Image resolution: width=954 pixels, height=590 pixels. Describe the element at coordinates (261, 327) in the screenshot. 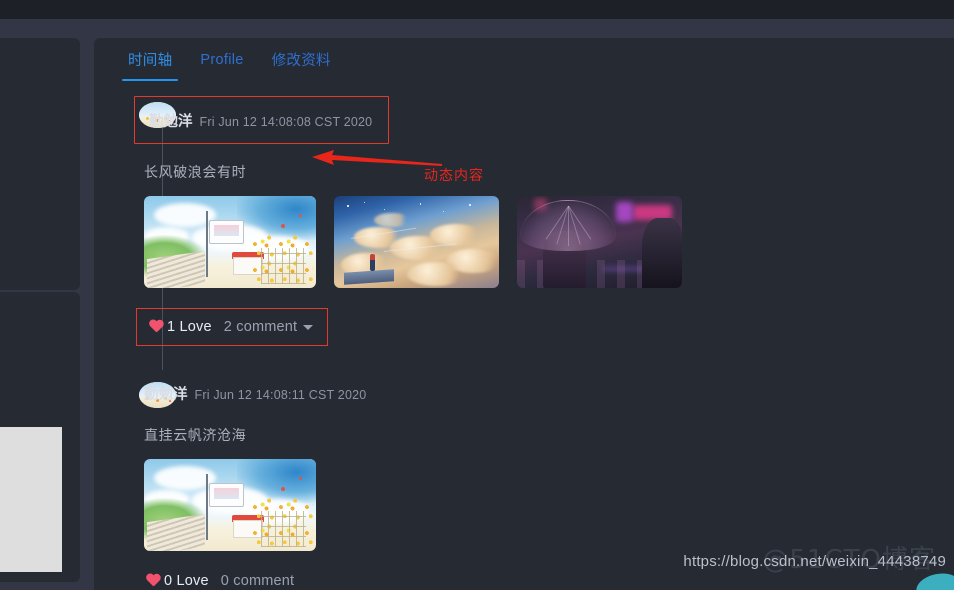

I see `comment-count: 2 comment` at that location.